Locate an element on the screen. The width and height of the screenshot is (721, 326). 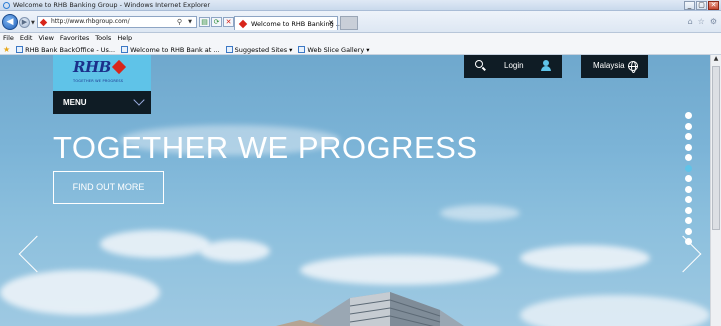
logo-brand-text: RHB is located at coordinates (92, 67).